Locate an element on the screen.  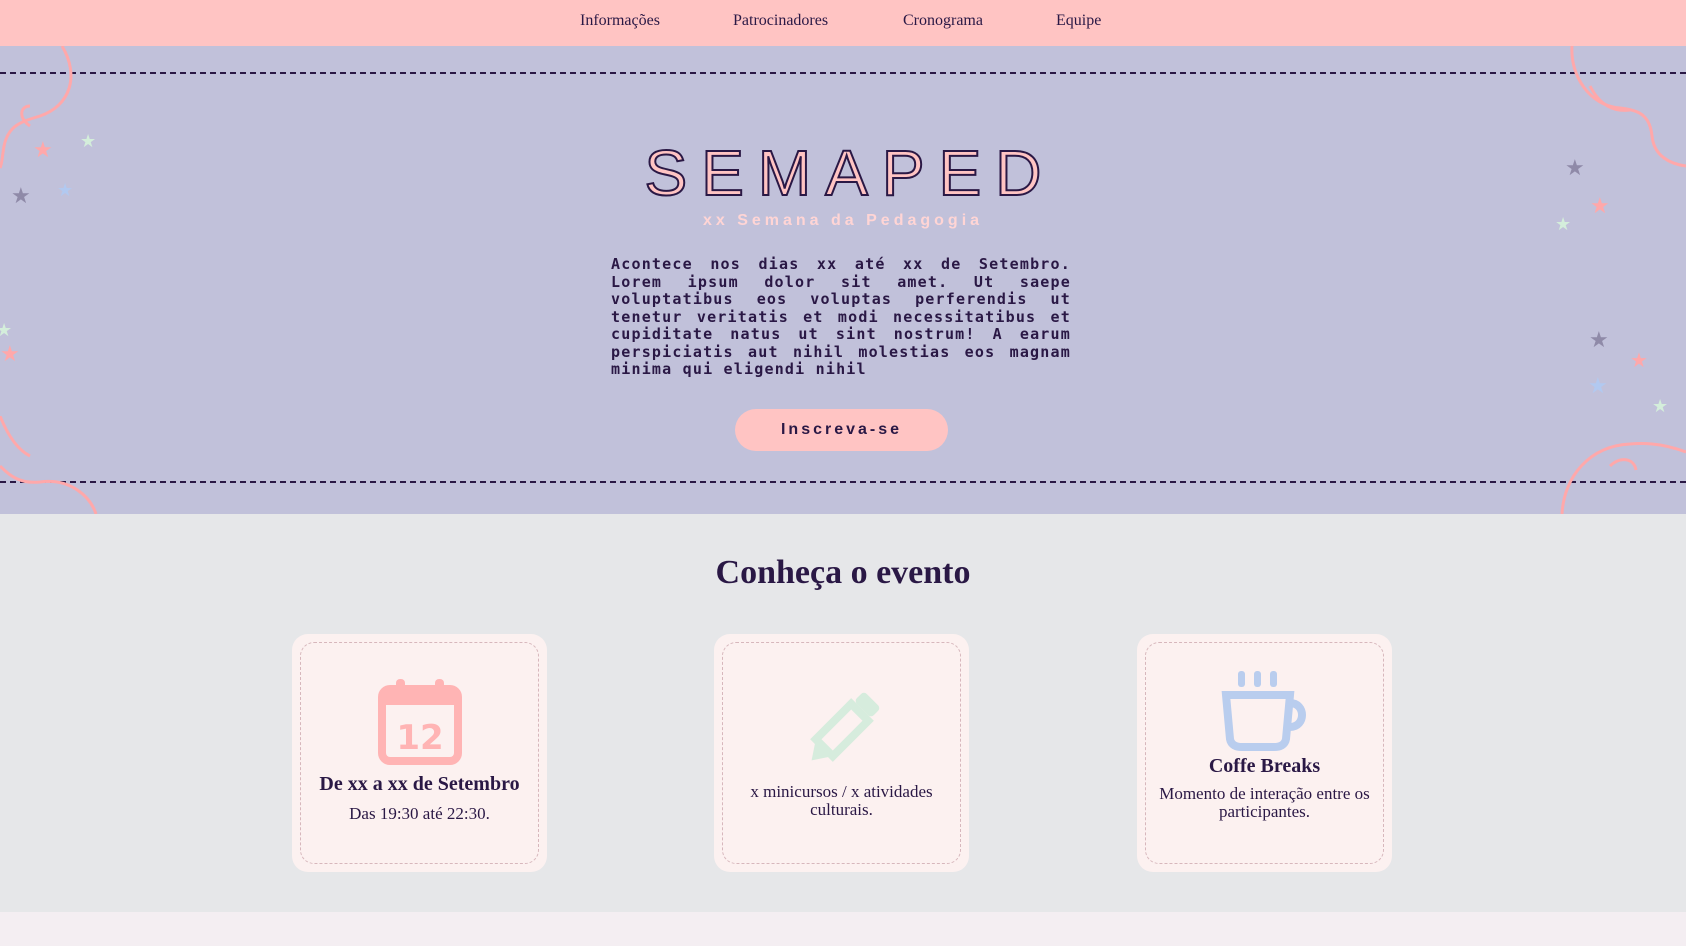
swirl-decoration-bottom-left is located at coordinates (49, 465).